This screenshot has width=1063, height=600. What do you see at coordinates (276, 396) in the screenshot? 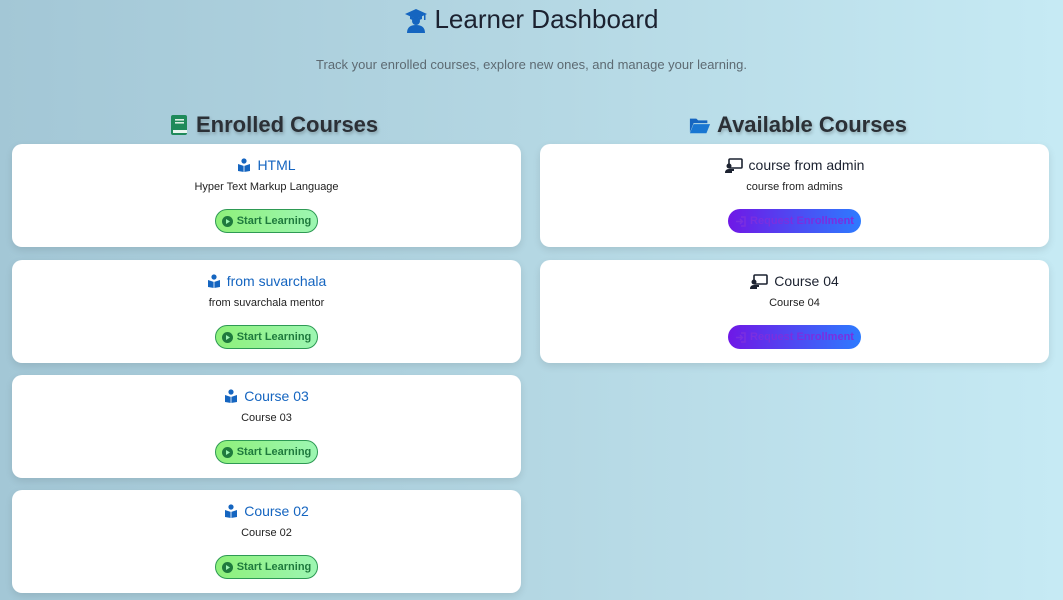
I see `course-name: Course 03` at bounding box center [276, 396].